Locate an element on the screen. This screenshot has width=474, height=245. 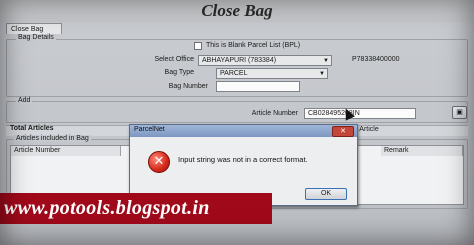
bag-number-input is located at coordinates (258, 86).